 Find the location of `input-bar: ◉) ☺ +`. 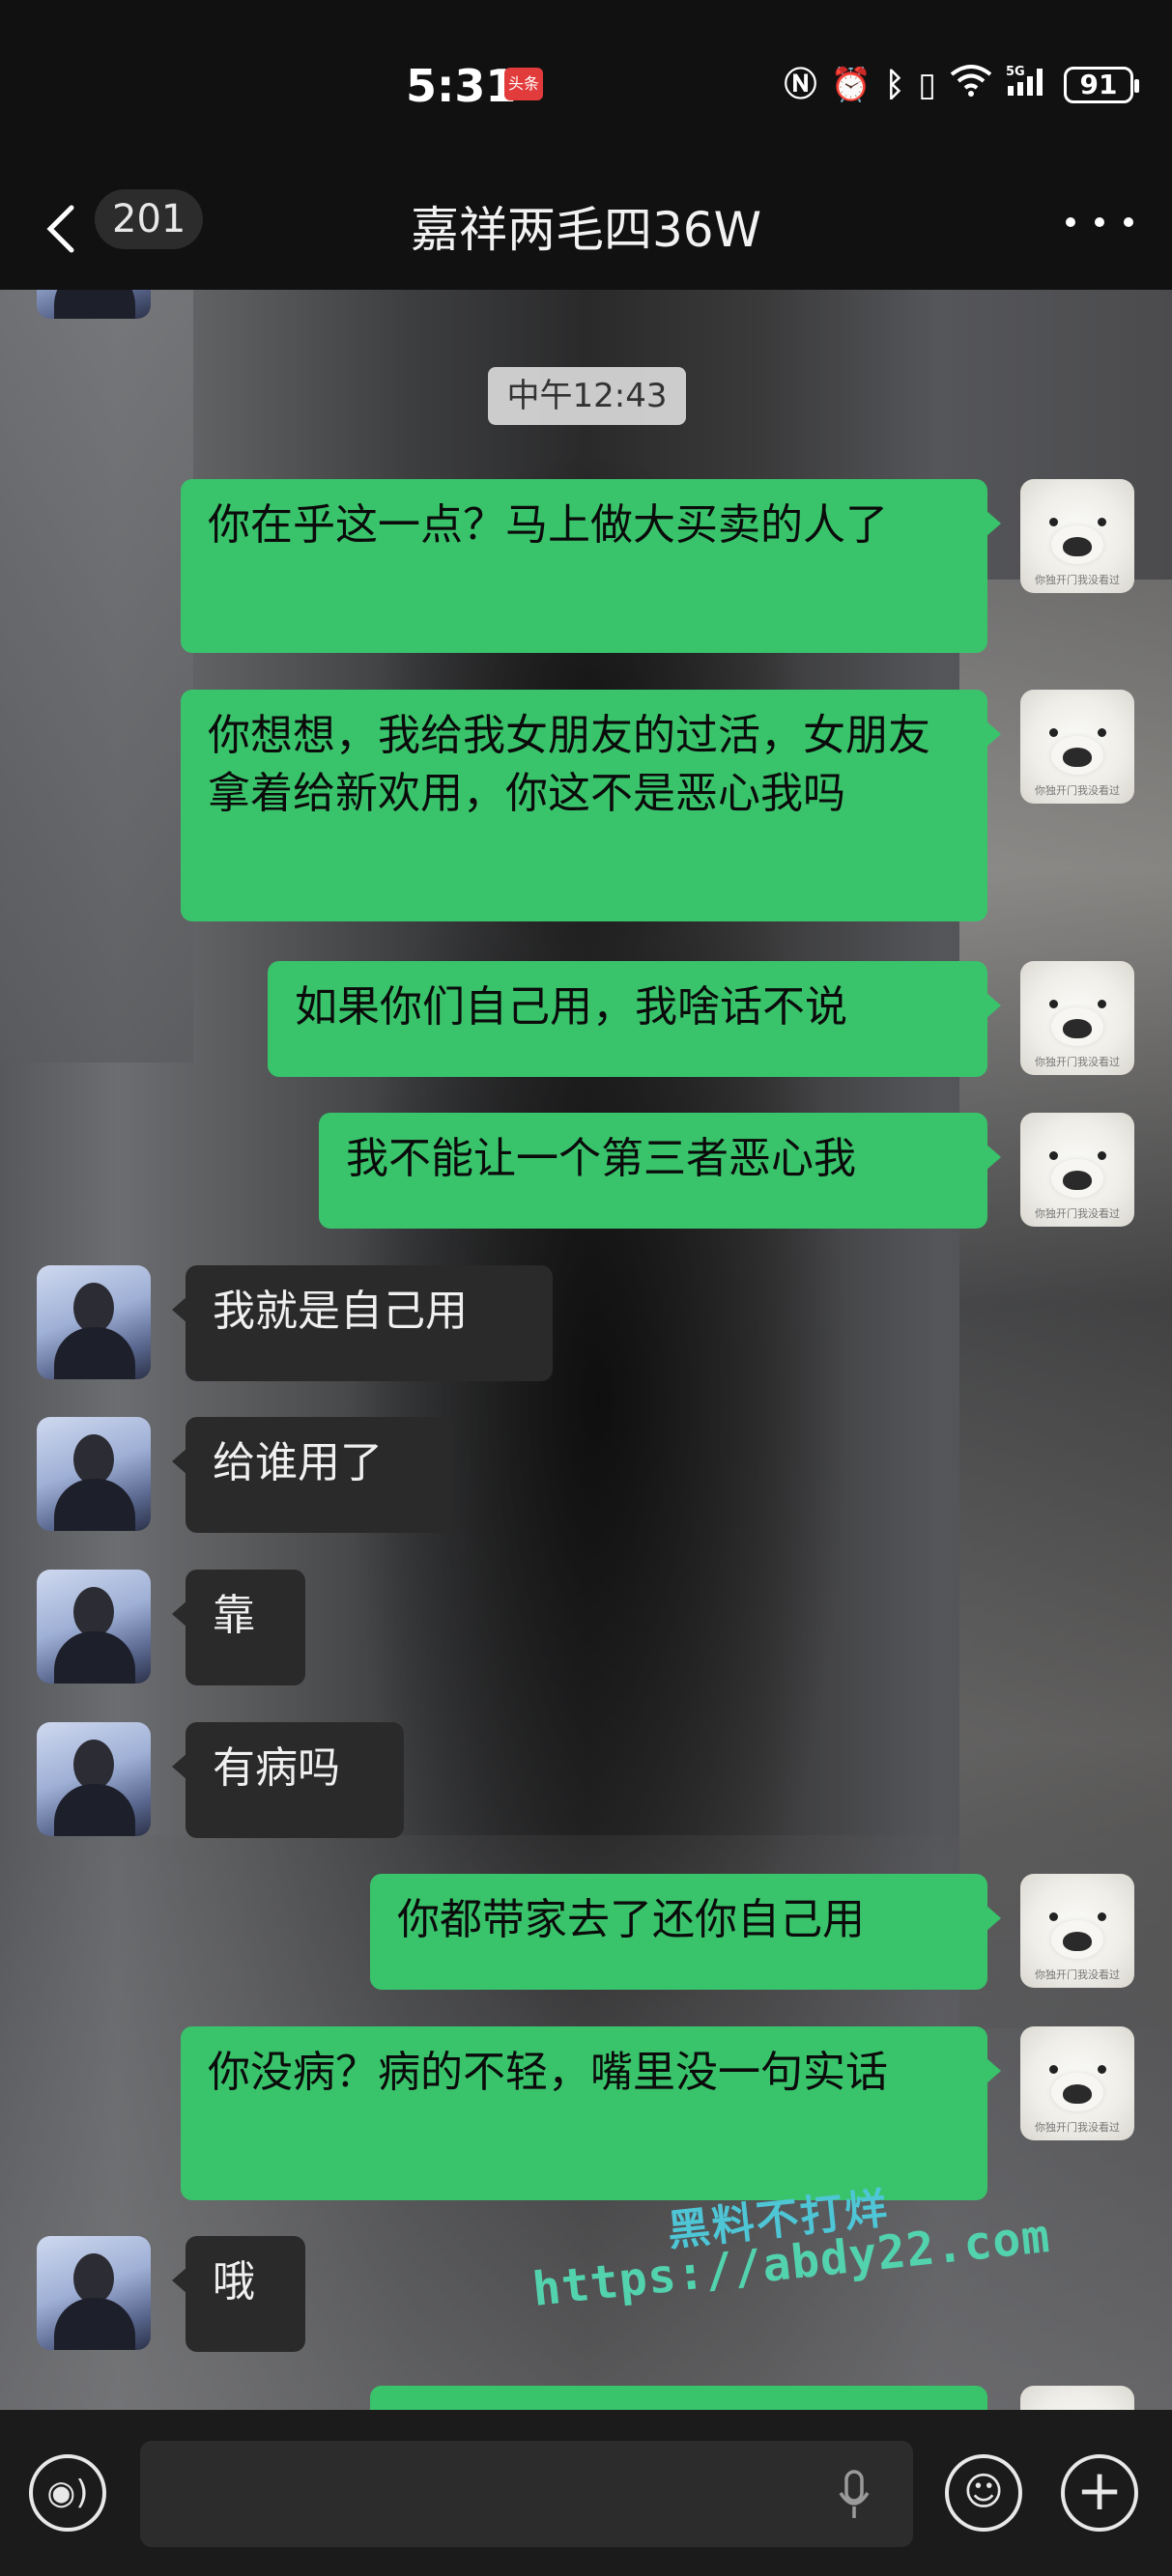

input-bar: ◉) ☺ + is located at coordinates (586, 2493).